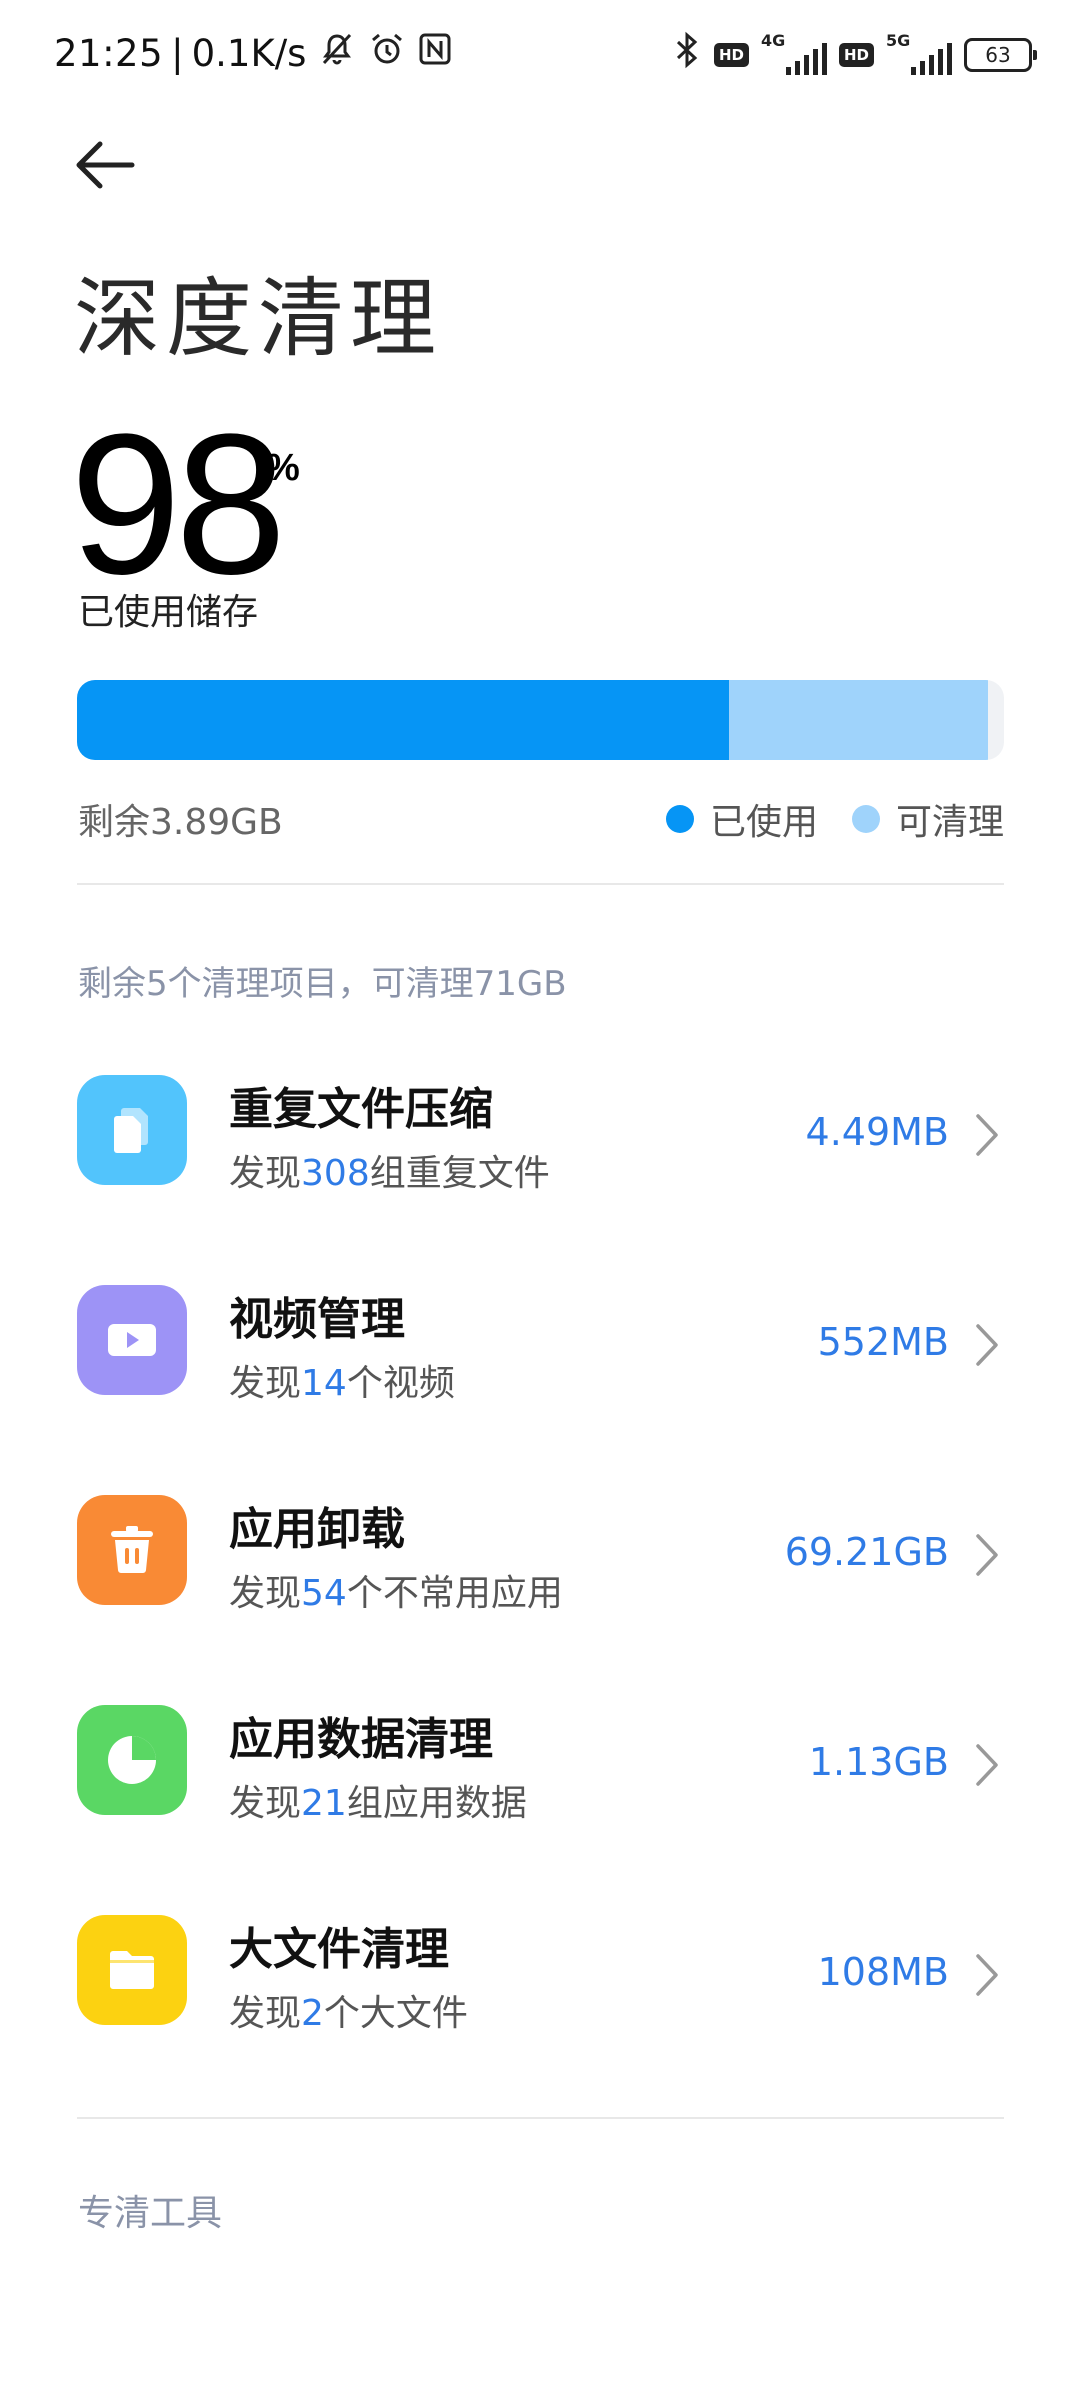 The width and height of the screenshot is (1080, 2400). What do you see at coordinates (361, 1739) in the screenshot?
I see `item-title: 应用数据清理` at bounding box center [361, 1739].